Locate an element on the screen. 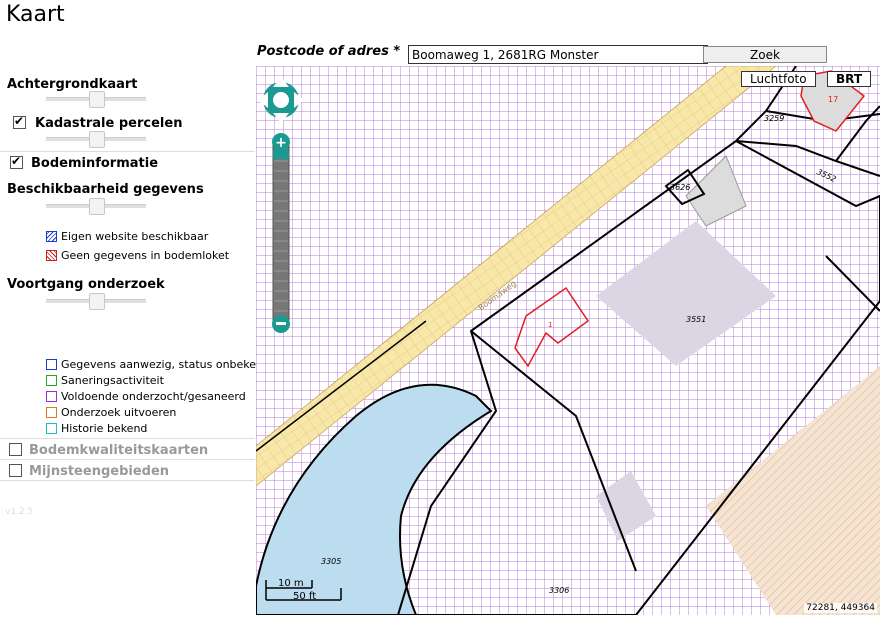 The width and height of the screenshot is (889, 635). scale-metric-label: 10 m is located at coordinates (291, 583).